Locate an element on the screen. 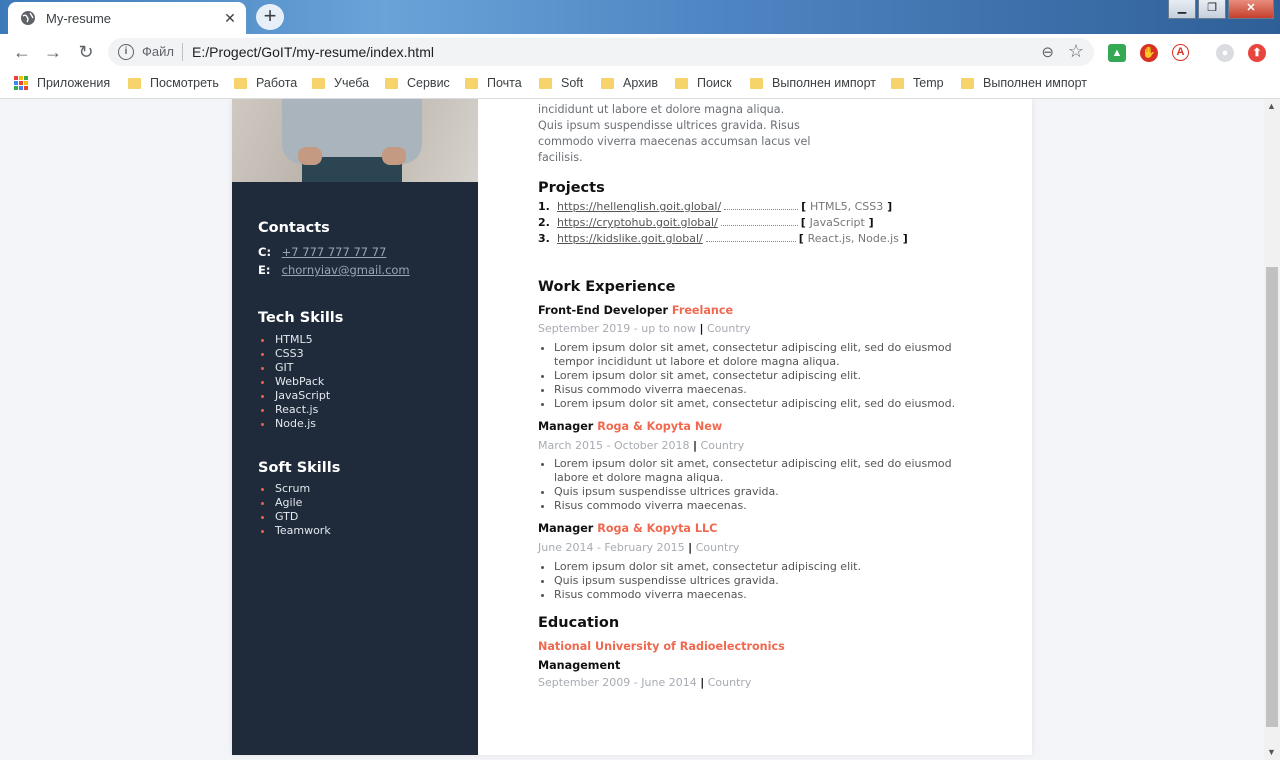 Image resolution: width=1280 pixels, height=760 pixels. scroll-down-arrow-icon: ▼ is located at coordinates (1271, 752).